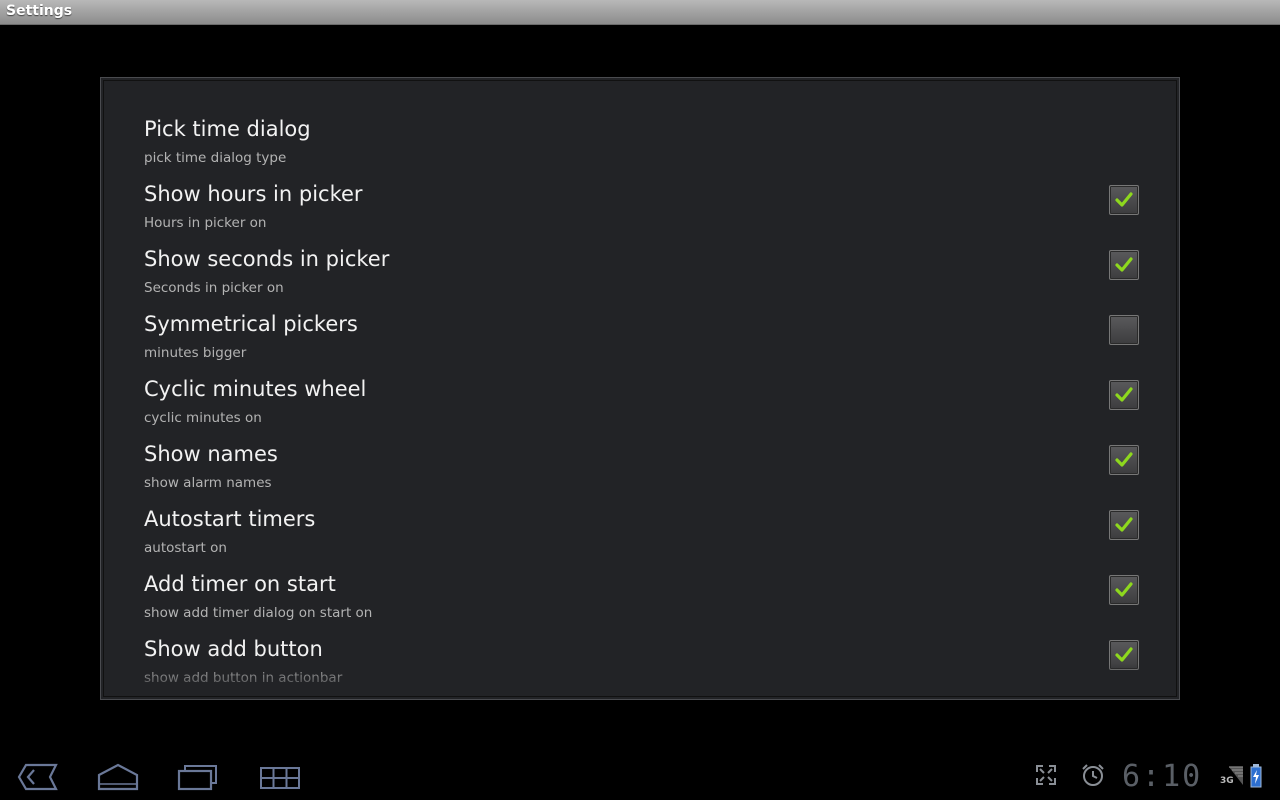  I want to click on show-names-checkbox, so click(1124, 460).